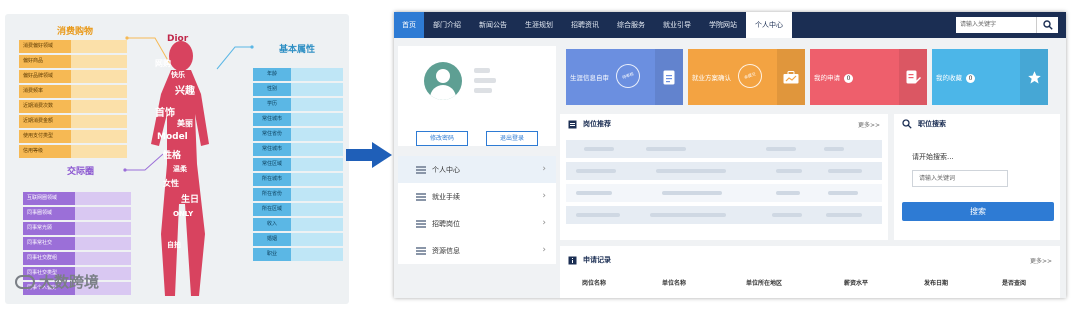  Describe the element at coordinates (185, 123) in the screenshot. I see `word-cloud-word: 美丽` at that location.